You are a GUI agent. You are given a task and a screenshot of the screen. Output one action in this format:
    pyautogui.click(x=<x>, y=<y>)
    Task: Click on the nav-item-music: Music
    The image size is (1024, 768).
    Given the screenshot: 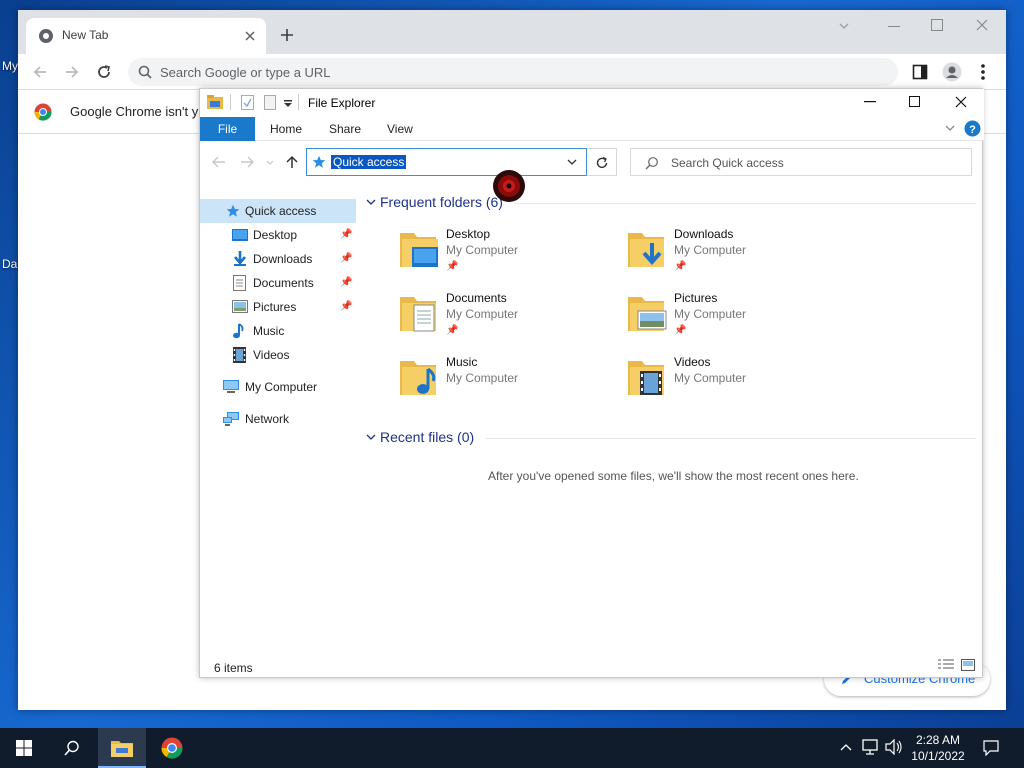 What is the action you would take?
    pyautogui.click(x=278, y=331)
    